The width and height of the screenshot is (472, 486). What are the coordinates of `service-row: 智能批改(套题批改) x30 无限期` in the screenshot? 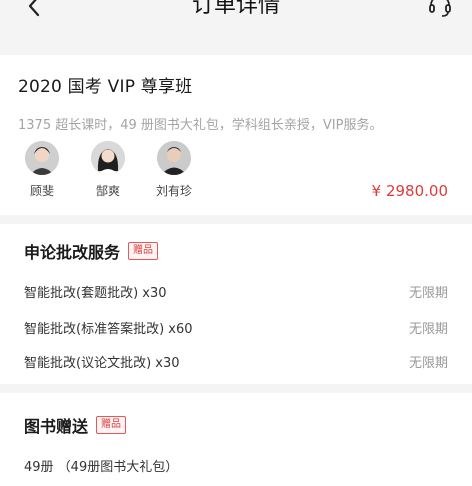 It's located at (236, 291).